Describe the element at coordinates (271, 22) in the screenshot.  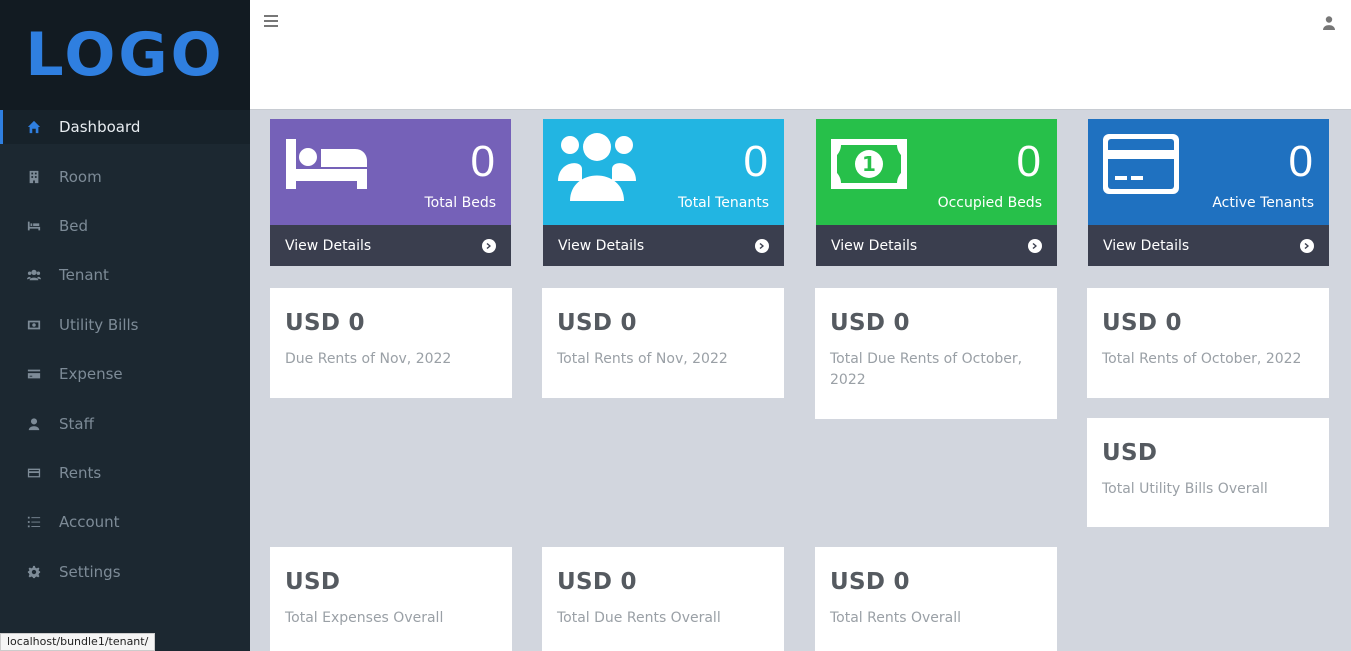
I see `hamburger-icon` at that location.